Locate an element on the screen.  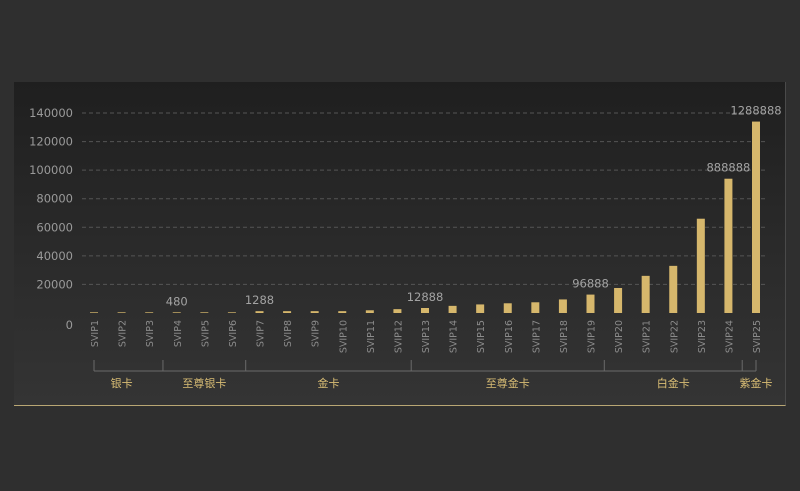
tier-label: 金卡 is located at coordinates (328, 383).